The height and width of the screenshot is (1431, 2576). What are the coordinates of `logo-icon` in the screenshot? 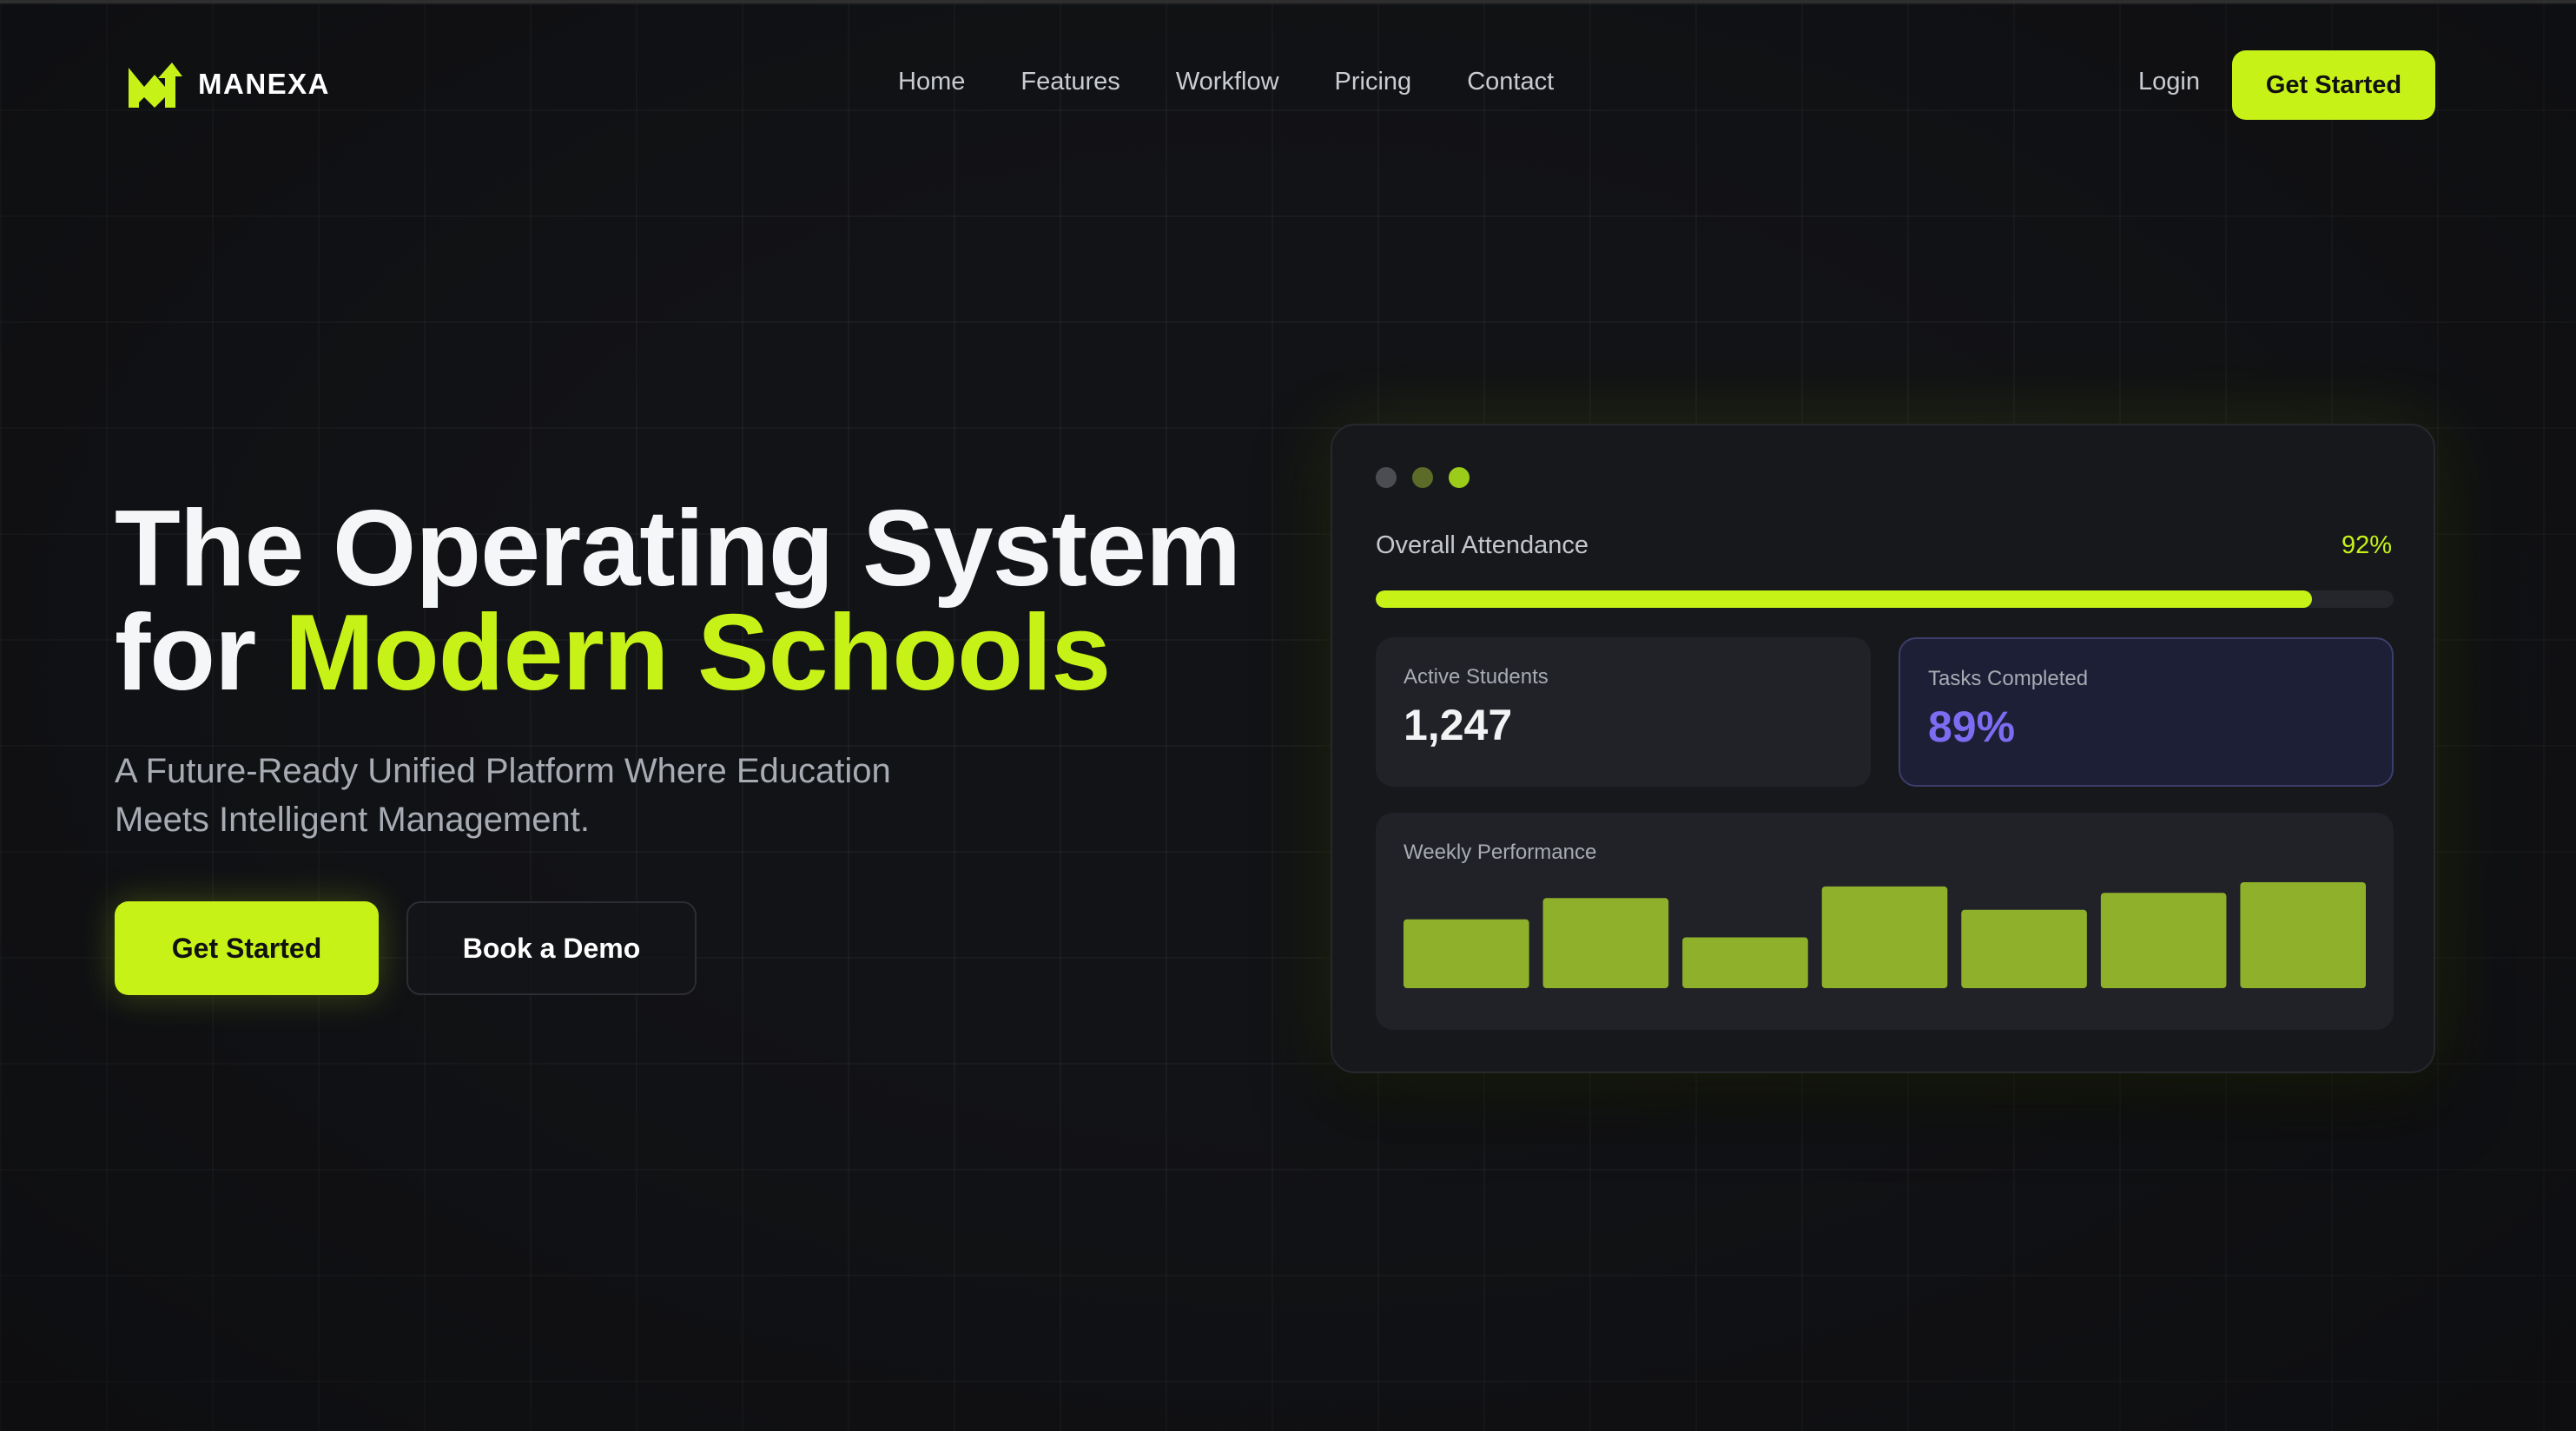 It's located at (155, 85).